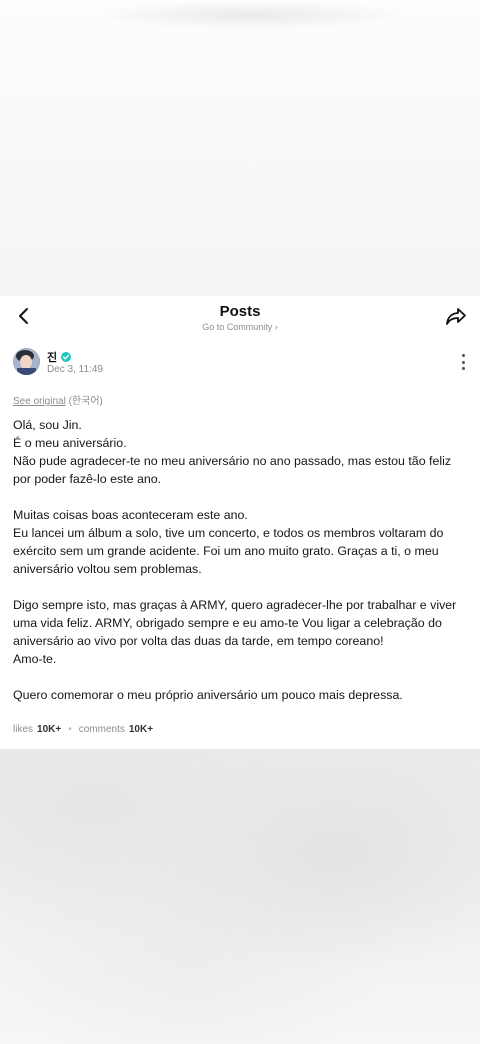  I want to click on post-line: Muitas coisas boas aconteceram este ano., so click(130, 515).